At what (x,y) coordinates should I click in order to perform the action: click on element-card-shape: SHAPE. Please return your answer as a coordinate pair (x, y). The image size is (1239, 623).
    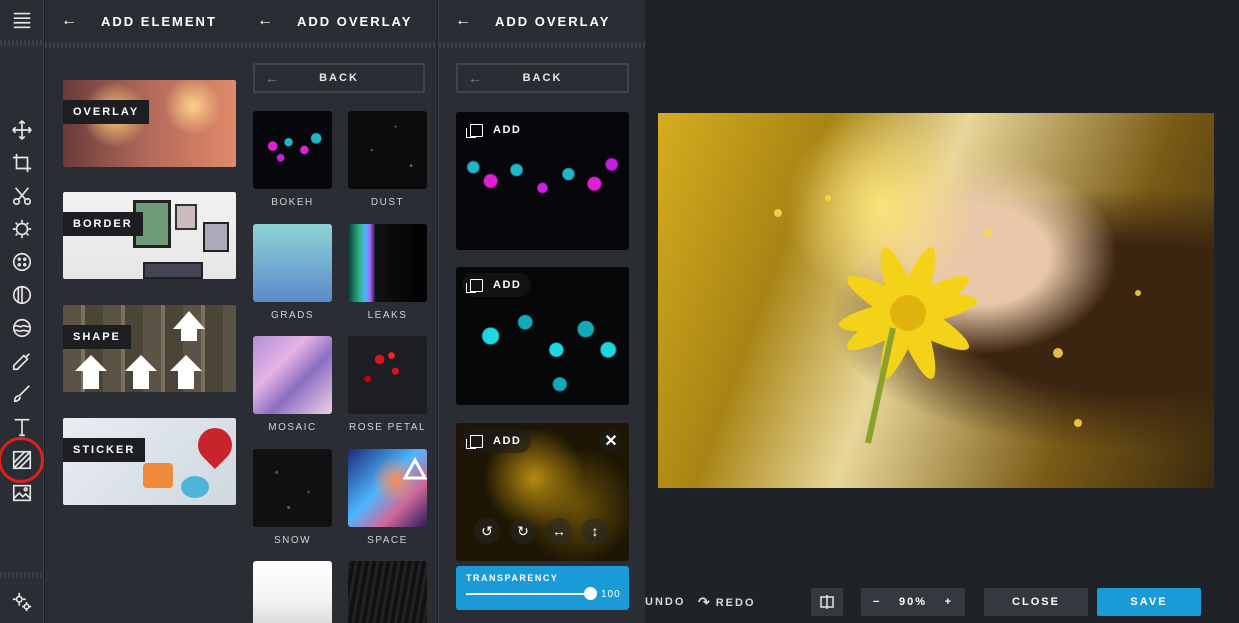
    Looking at the image, I should click on (149, 348).